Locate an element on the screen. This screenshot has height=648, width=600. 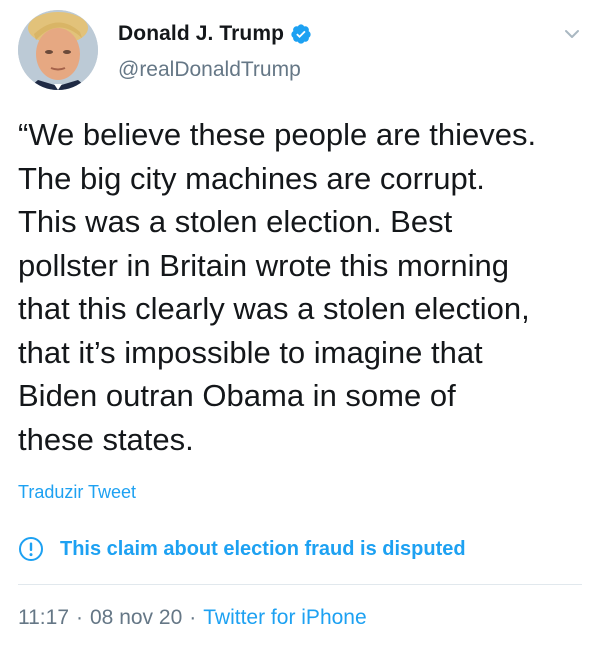
tweet-source-link: Twitter for iPhone is located at coordinates (284, 618).